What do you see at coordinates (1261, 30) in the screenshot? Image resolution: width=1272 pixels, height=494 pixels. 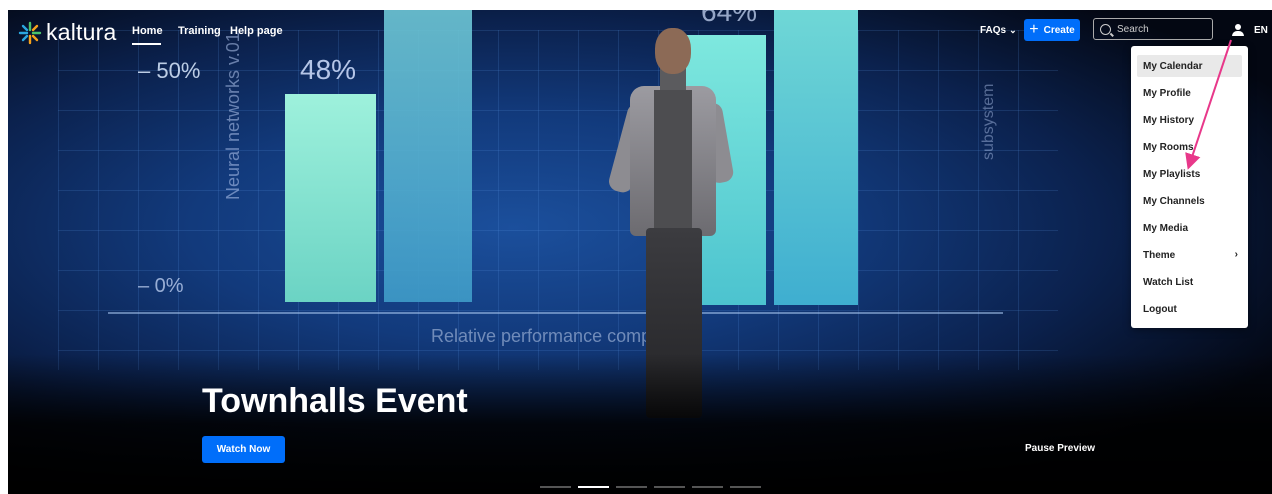 I see `language-selector: EN` at bounding box center [1261, 30].